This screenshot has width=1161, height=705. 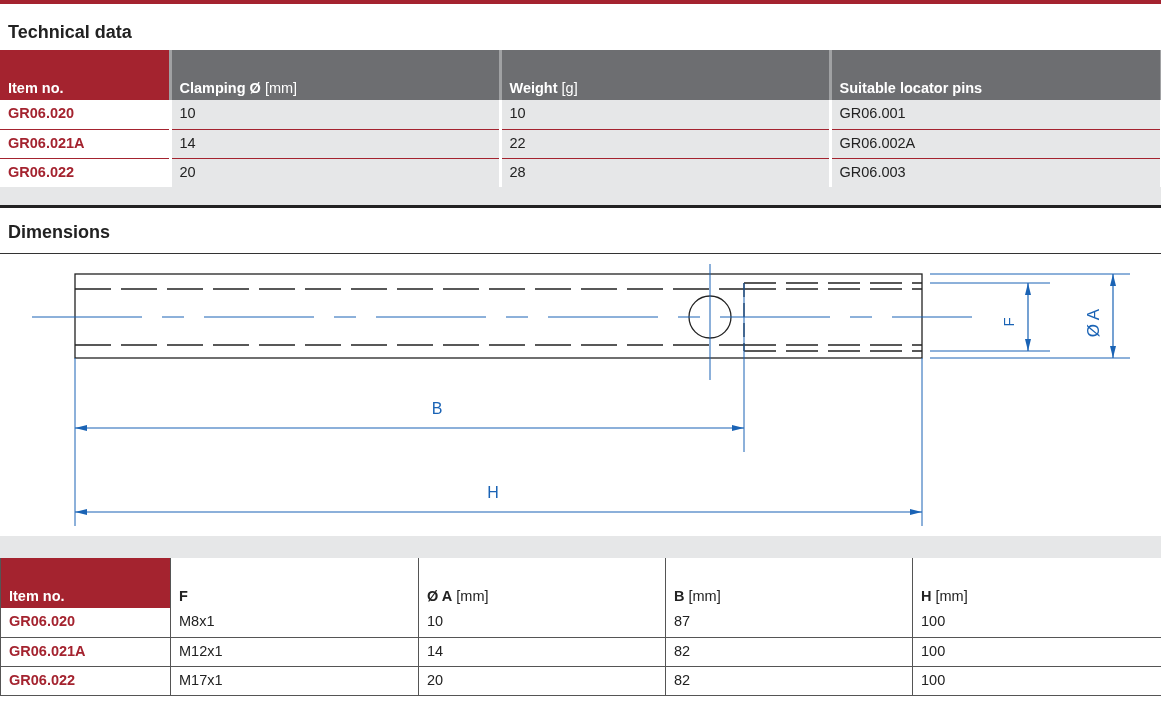 What do you see at coordinates (1028, 317) in the screenshot?
I see `dimension-arrow` at bounding box center [1028, 317].